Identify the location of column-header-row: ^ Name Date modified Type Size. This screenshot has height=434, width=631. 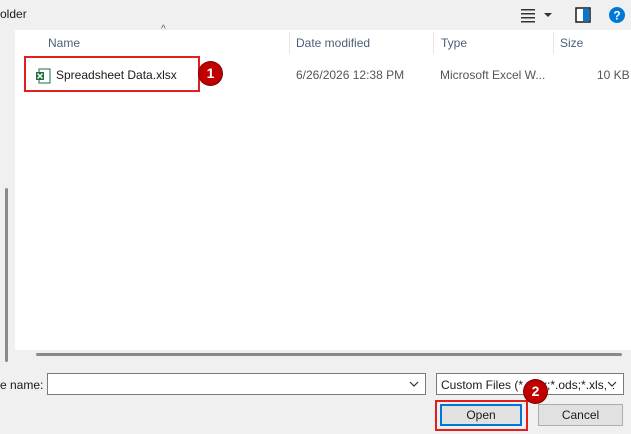
(323, 40).